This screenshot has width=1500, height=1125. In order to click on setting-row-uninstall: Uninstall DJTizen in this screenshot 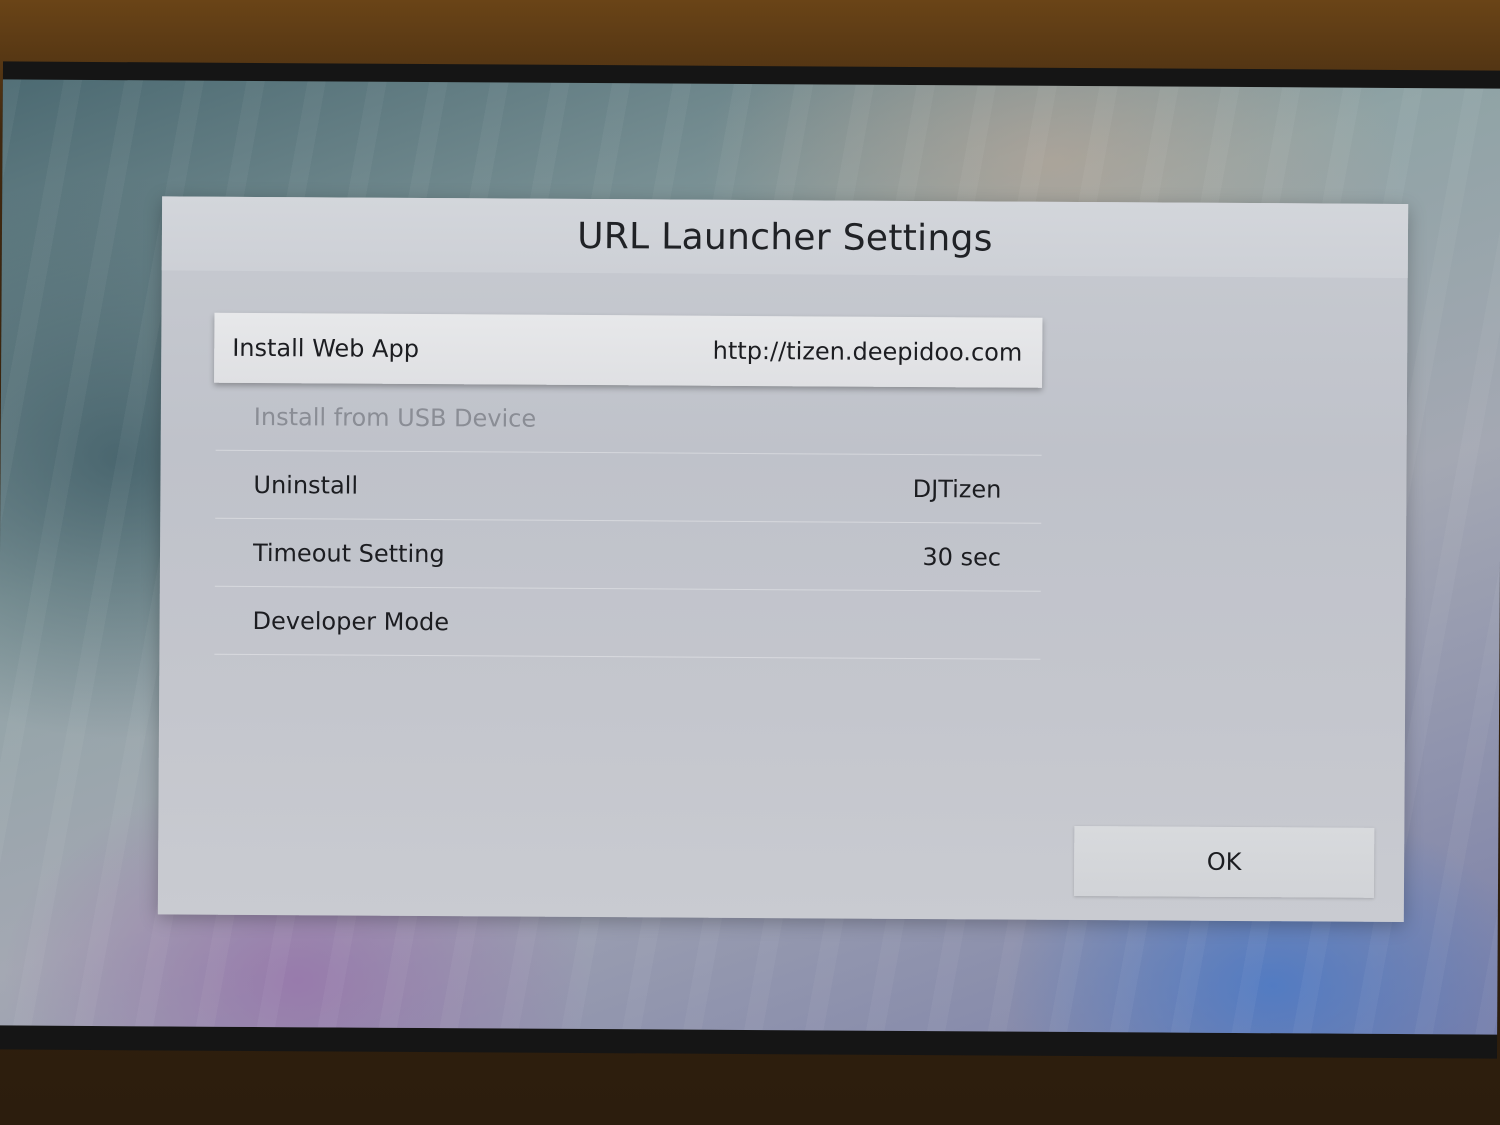, I will do `click(628, 487)`.